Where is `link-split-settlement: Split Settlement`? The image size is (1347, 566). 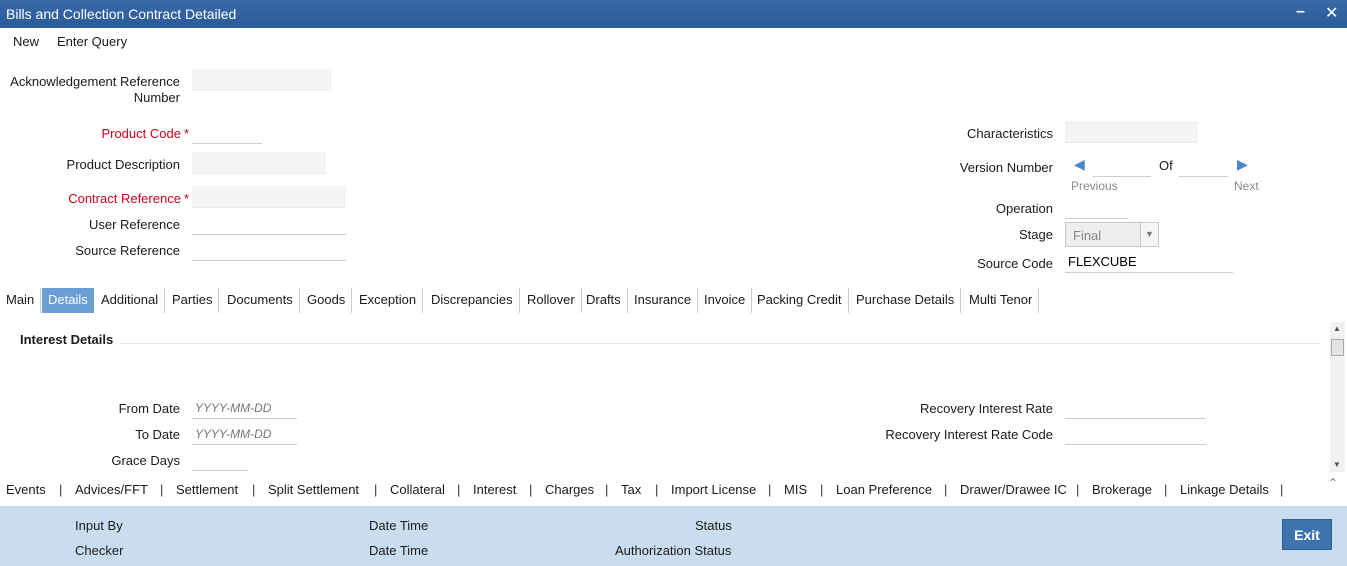
link-split-settlement: Split Settlement is located at coordinates (313, 489).